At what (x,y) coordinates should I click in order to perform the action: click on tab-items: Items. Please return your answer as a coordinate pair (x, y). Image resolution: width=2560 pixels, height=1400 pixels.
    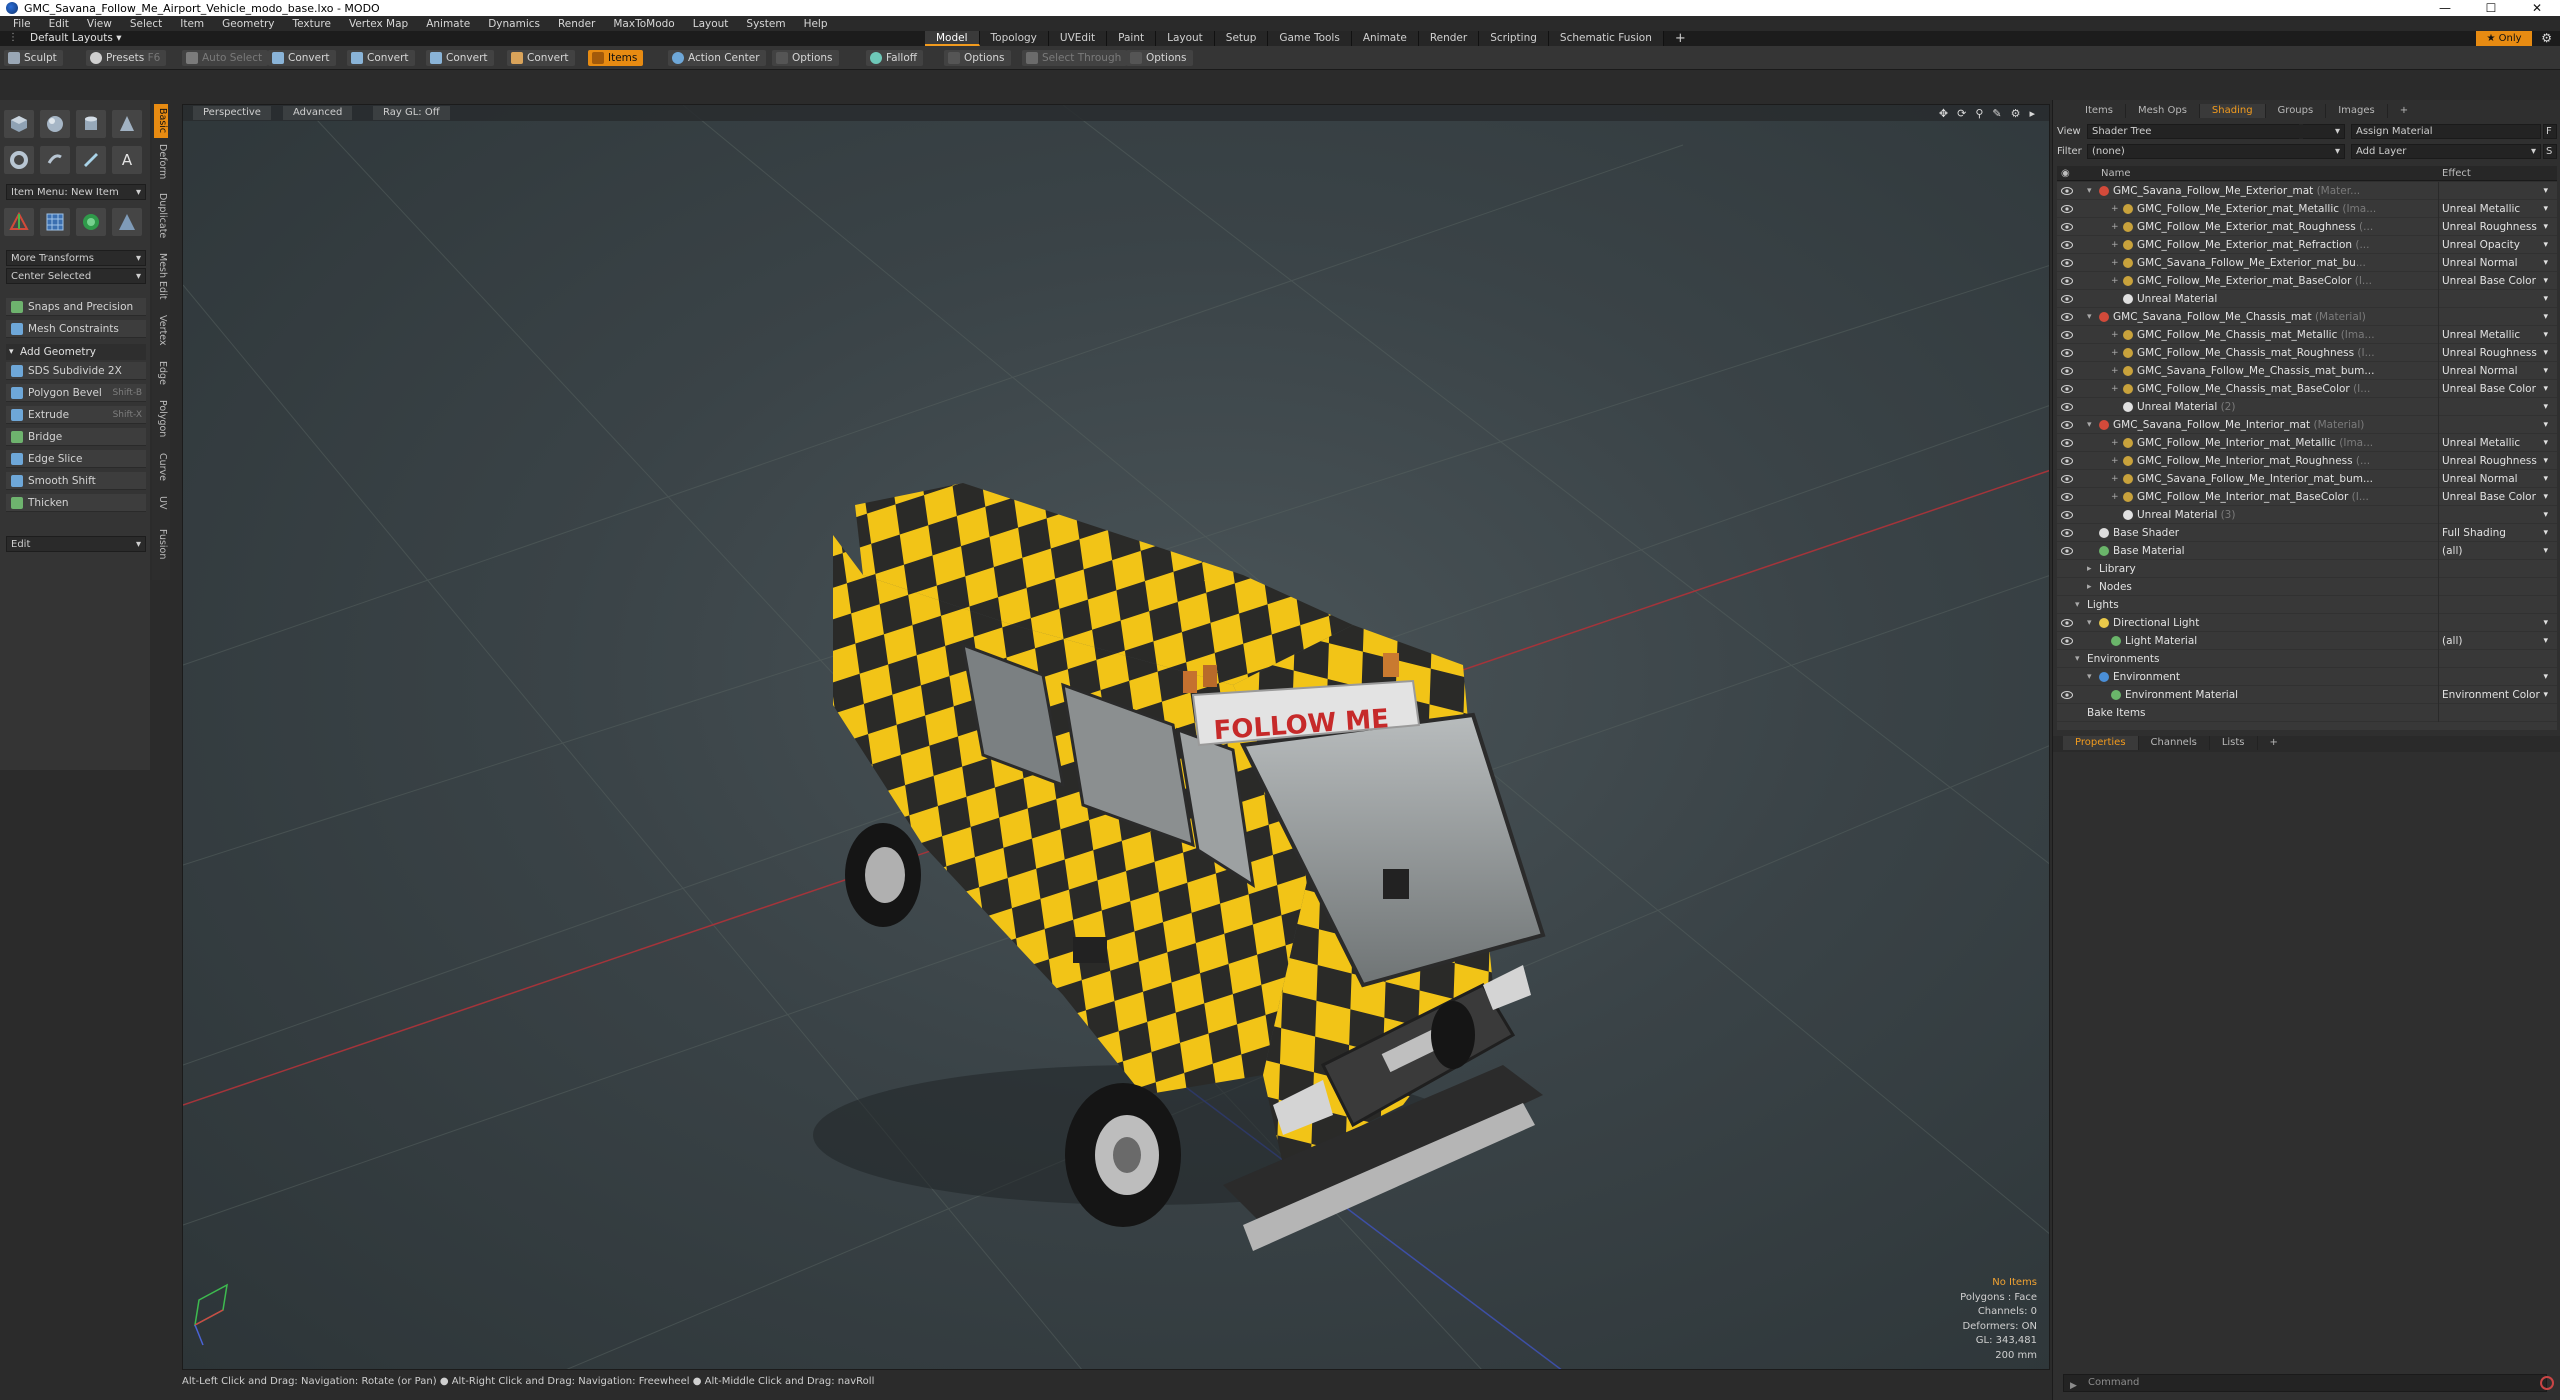
    Looking at the image, I should click on (2099, 111).